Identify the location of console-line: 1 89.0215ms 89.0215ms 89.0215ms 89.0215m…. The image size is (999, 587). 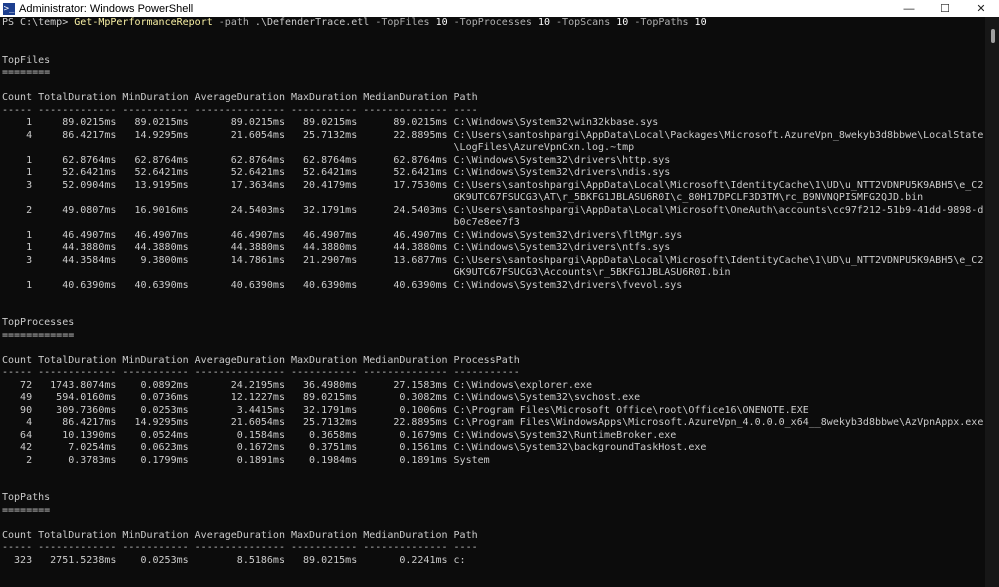
(330, 122).